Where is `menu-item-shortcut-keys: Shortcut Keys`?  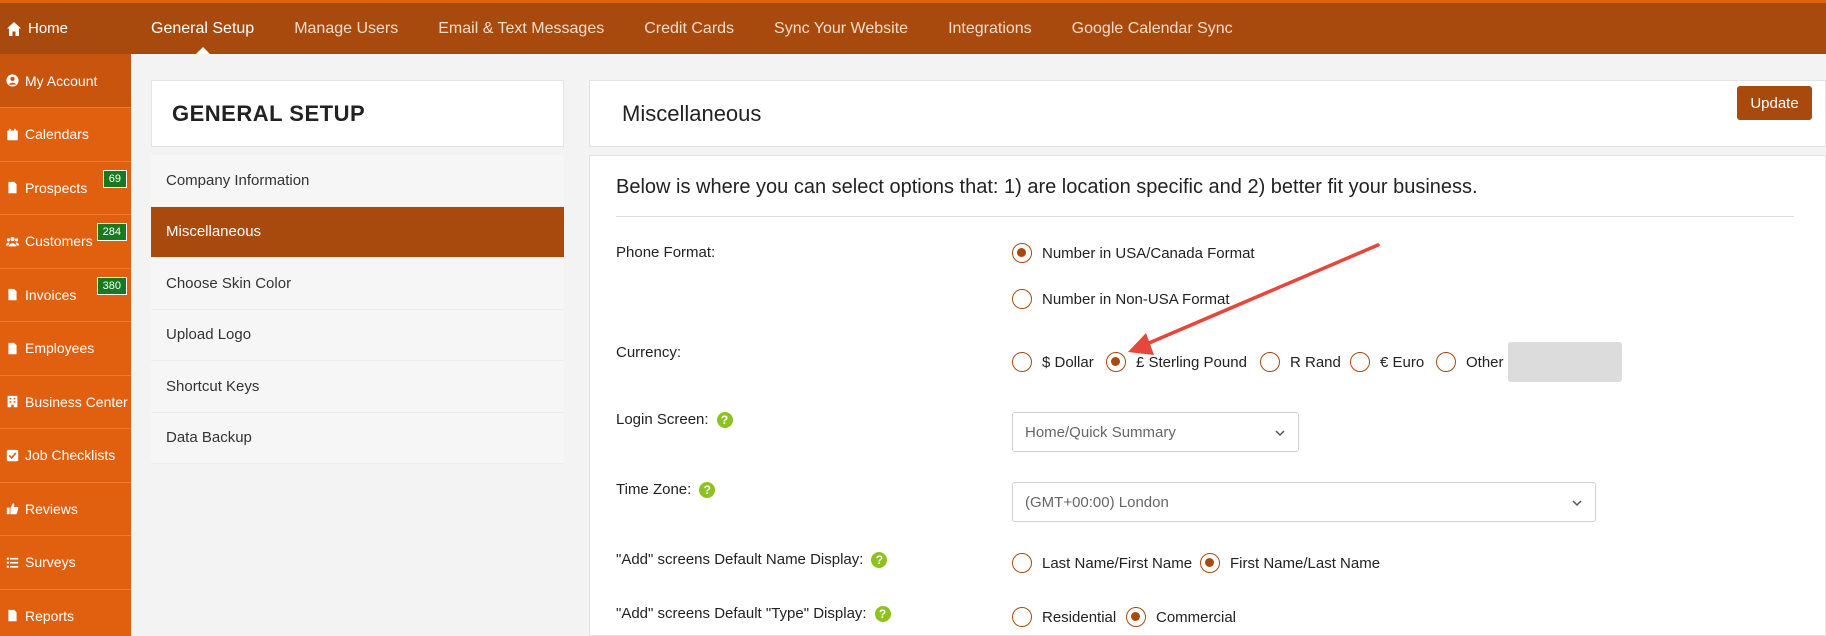 menu-item-shortcut-keys: Shortcut Keys is located at coordinates (357, 387).